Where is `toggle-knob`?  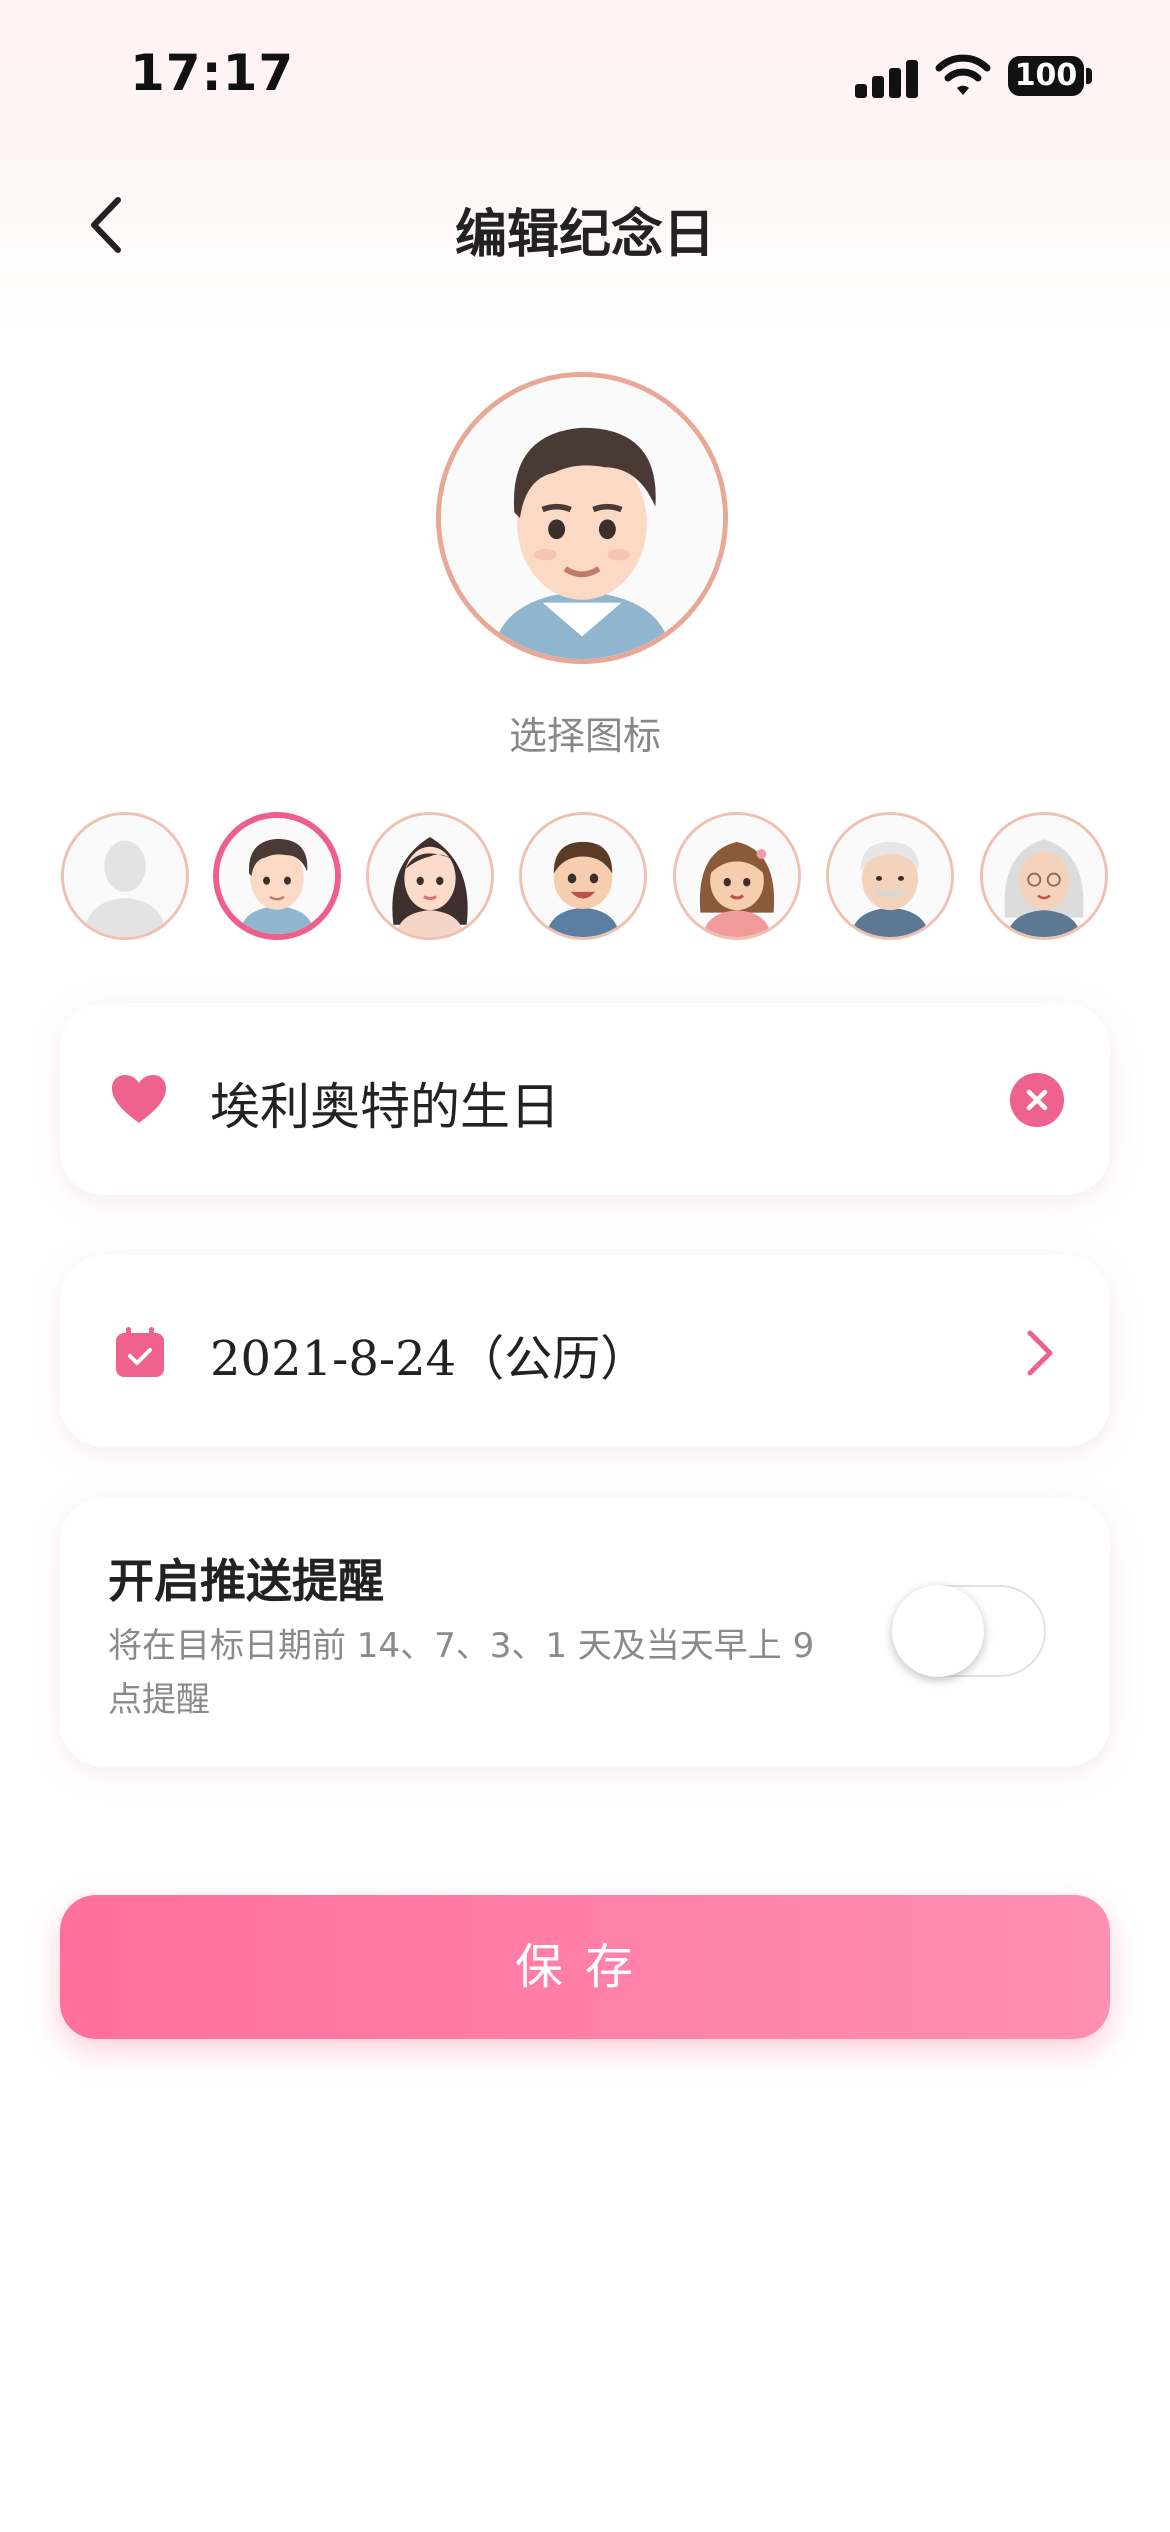
toggle-knob is located at coordinates (938, 1631).